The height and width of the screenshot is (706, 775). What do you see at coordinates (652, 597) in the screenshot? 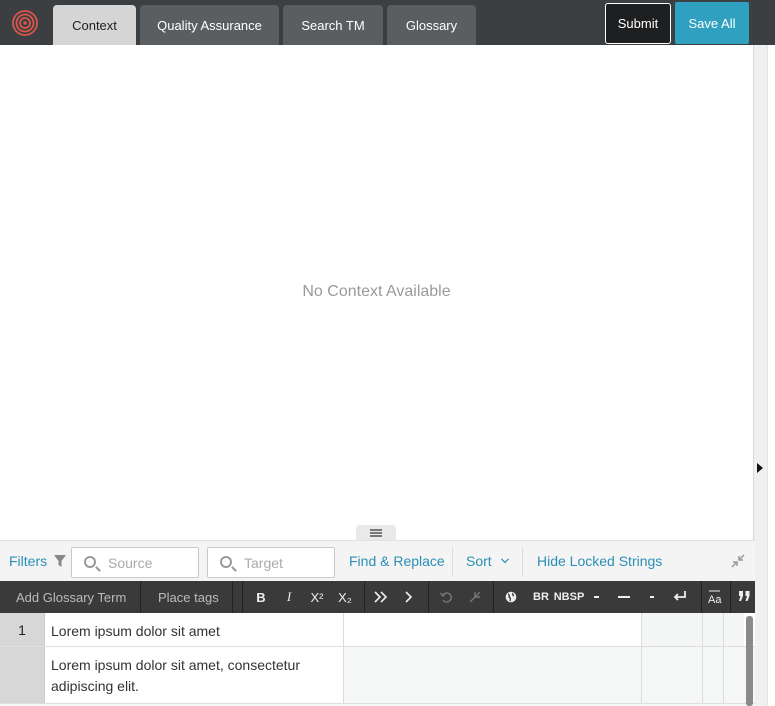
I see `soft-hyphen-button` at bounding box center [652, 597].